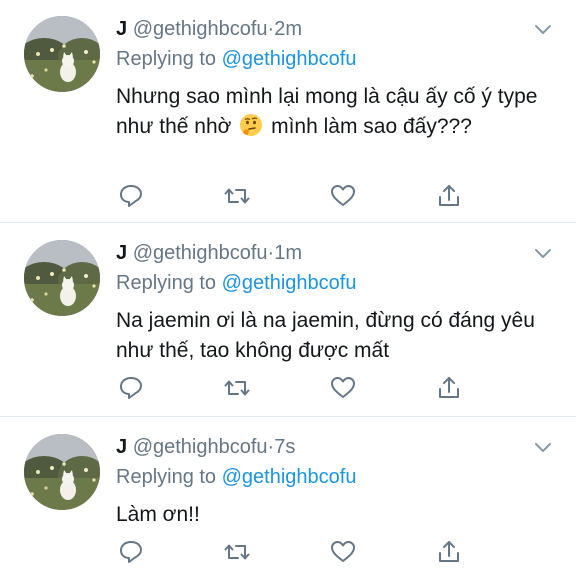 This screenshot has width=576, height=574. What do you see at coordinates (284, 447) in the screenshot?
I see `timestamp: 7s` at bounding box center [284, 447].